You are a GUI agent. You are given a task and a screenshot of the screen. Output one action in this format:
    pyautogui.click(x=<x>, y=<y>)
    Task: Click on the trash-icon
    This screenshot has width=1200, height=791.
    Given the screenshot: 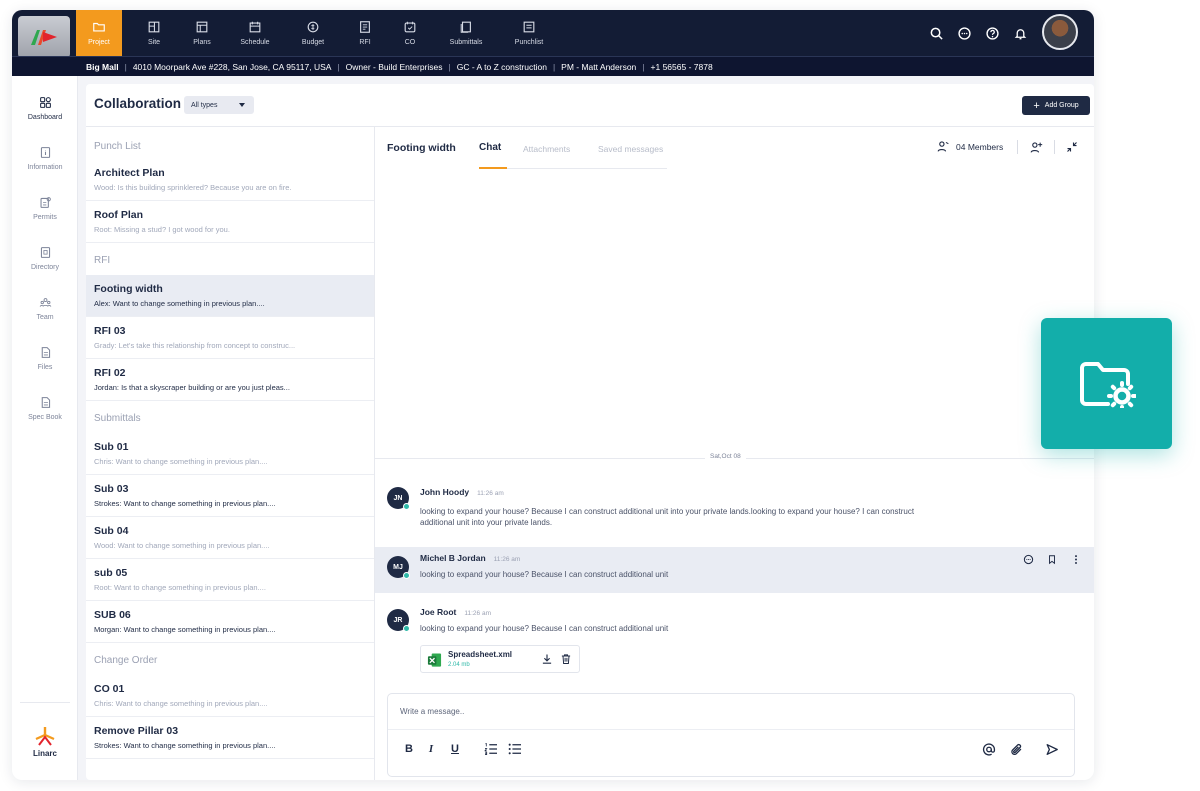 What is the action you would take?
    pyautogui.click(x=566, y=659)
    